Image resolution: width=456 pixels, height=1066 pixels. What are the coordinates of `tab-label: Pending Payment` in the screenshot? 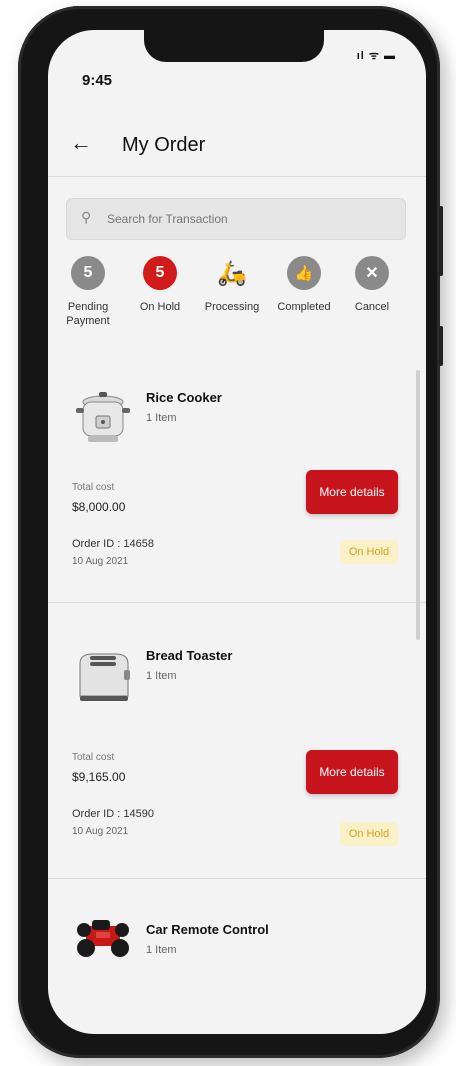 It's located at (88, 314).